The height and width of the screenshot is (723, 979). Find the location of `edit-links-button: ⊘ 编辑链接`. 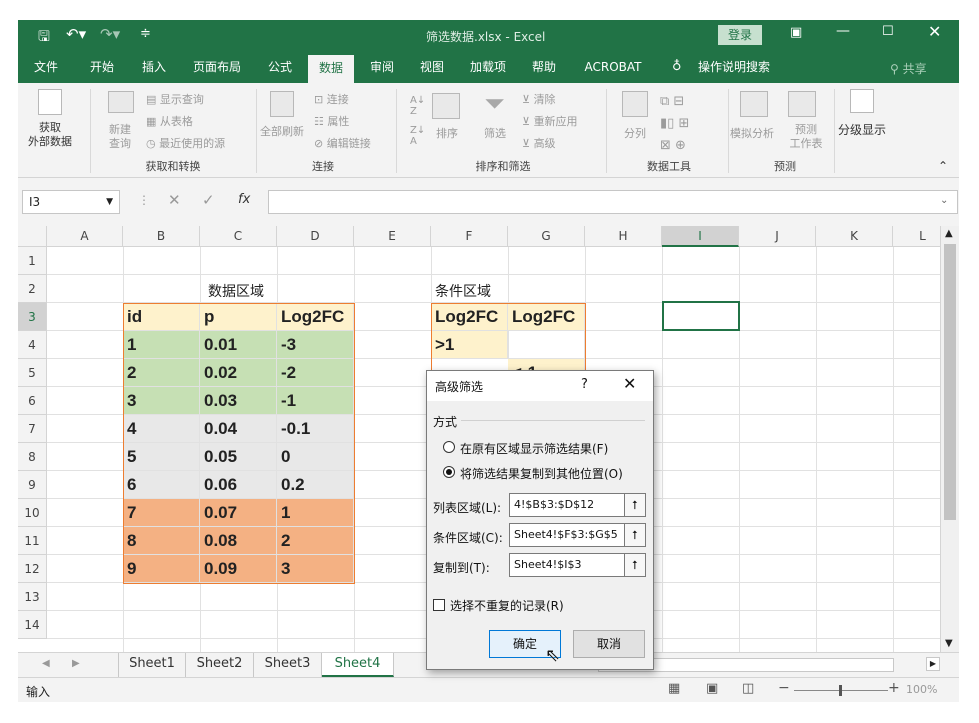

edit-links-button: ⊘ 编辑链接 is located at coordinates (342, 143).